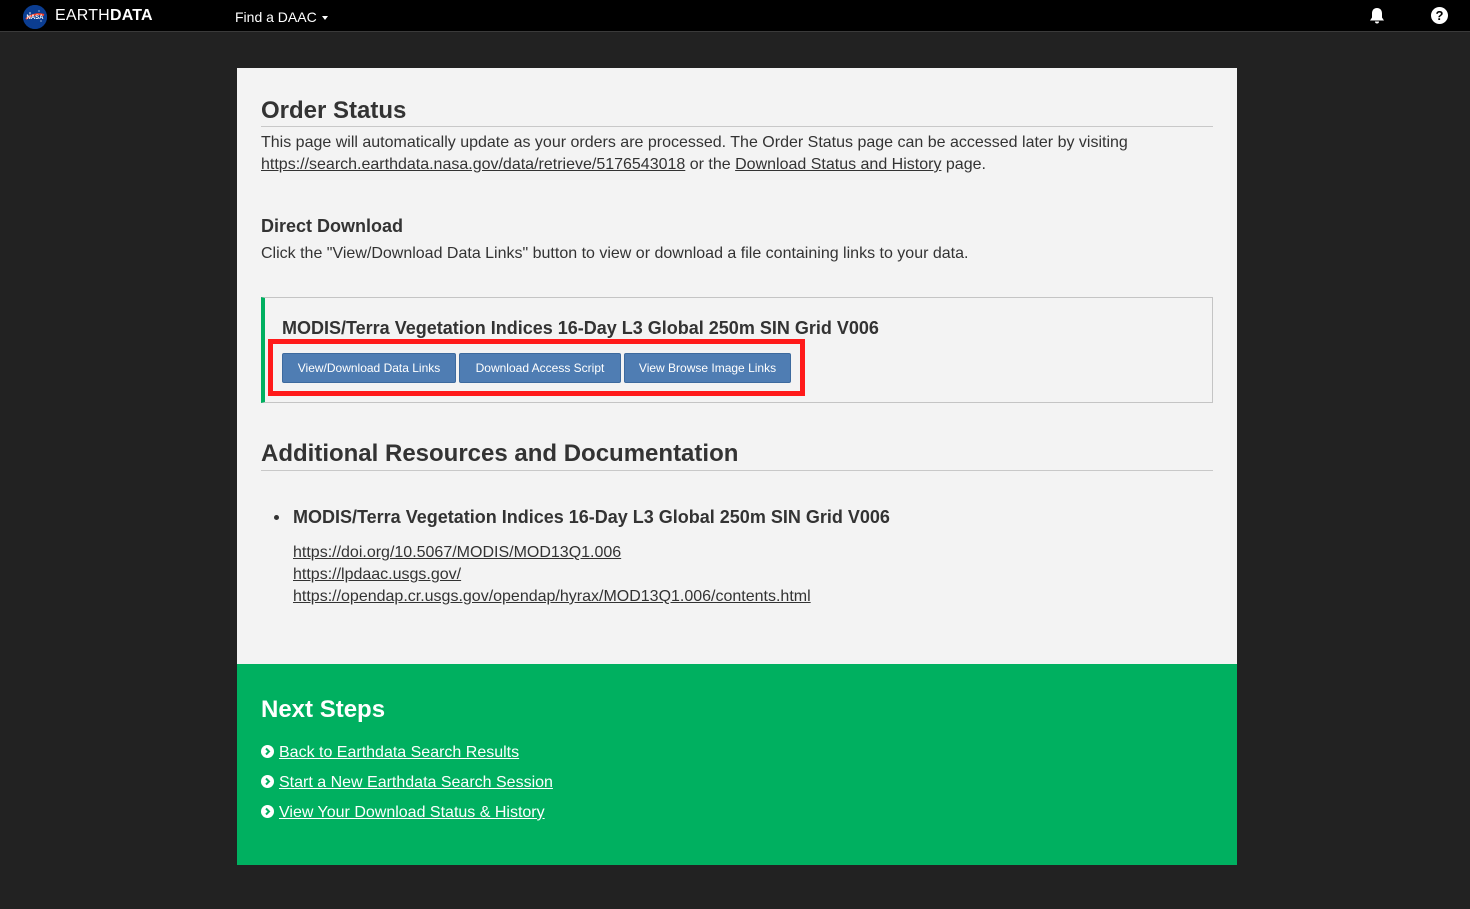  I want to click on next-step-new-session: Start a New Earthdata Search Session, so click(407, 784).